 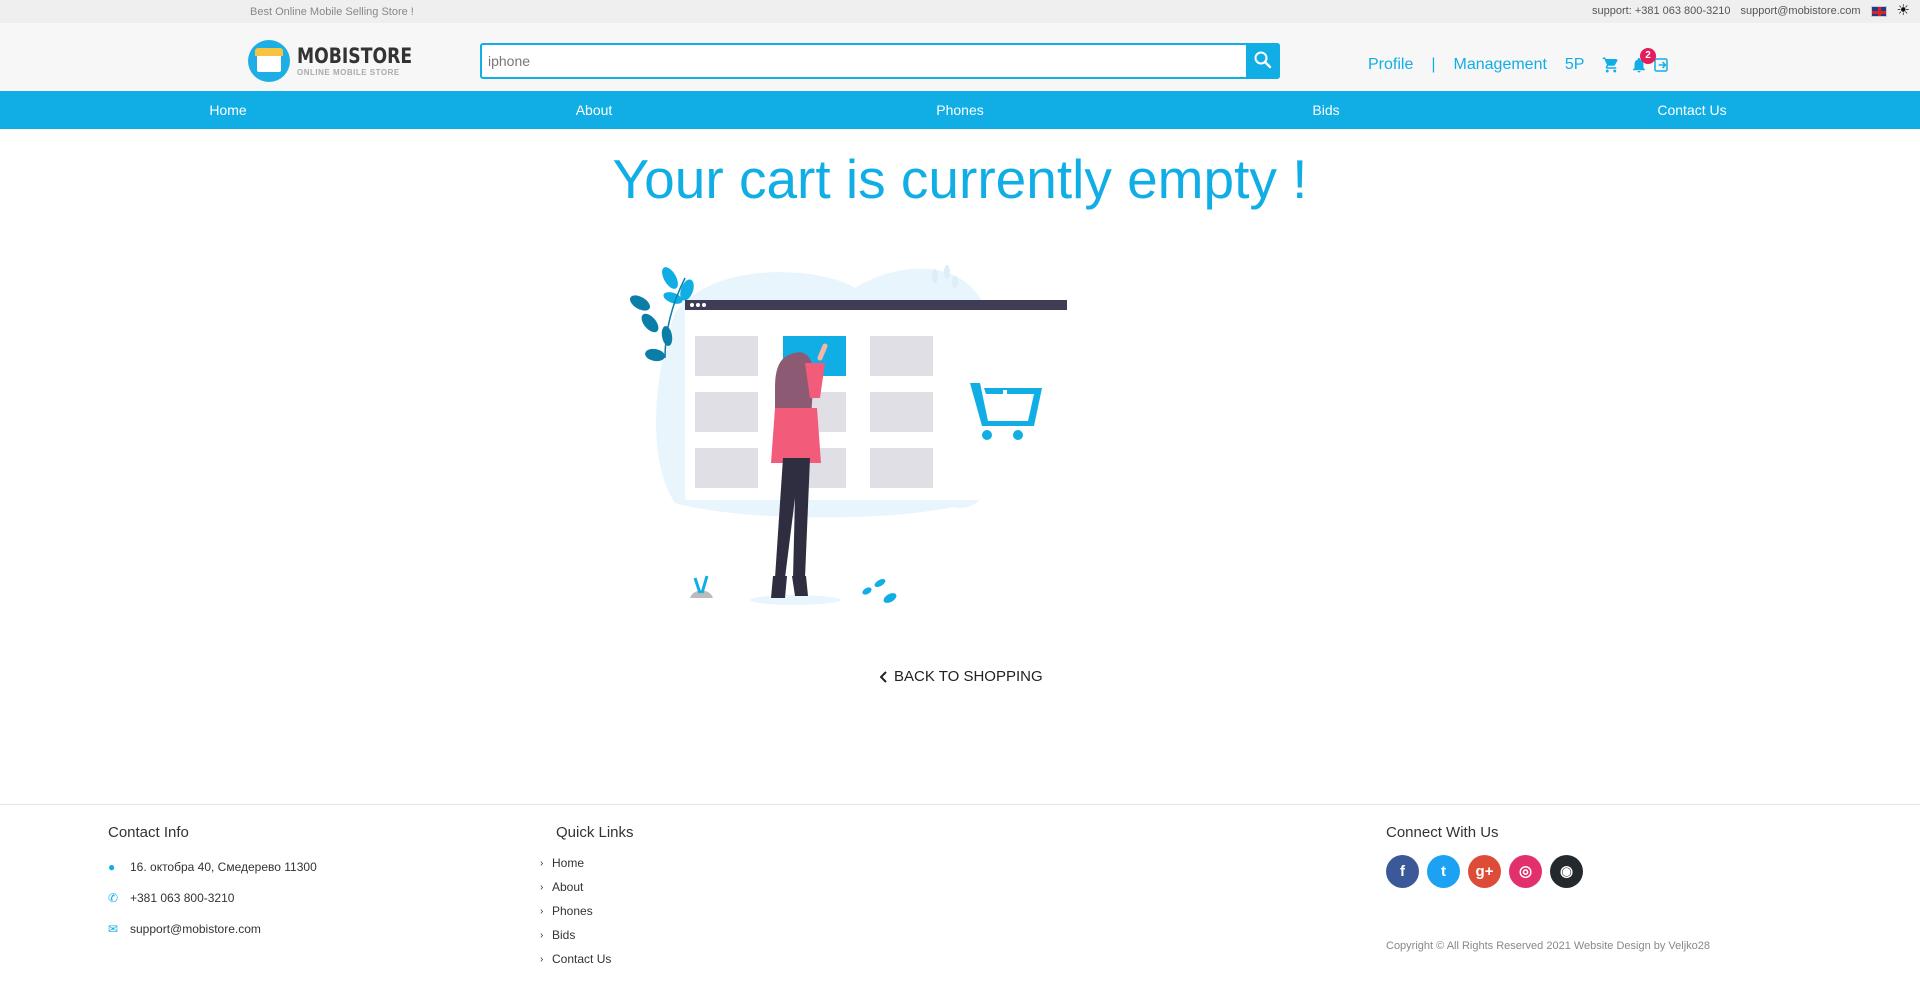 What do you see at coordinates (332, 12) in the screenshot?
I see `store-tagline: Best Online Mobile Selling Store !` at bounding box center [332, 12].